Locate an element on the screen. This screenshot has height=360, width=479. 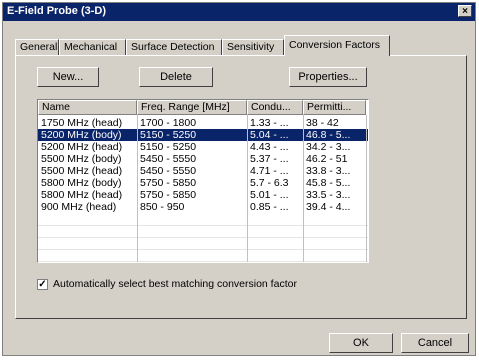
delete-button: Delete is located at coordinates (176, 77).